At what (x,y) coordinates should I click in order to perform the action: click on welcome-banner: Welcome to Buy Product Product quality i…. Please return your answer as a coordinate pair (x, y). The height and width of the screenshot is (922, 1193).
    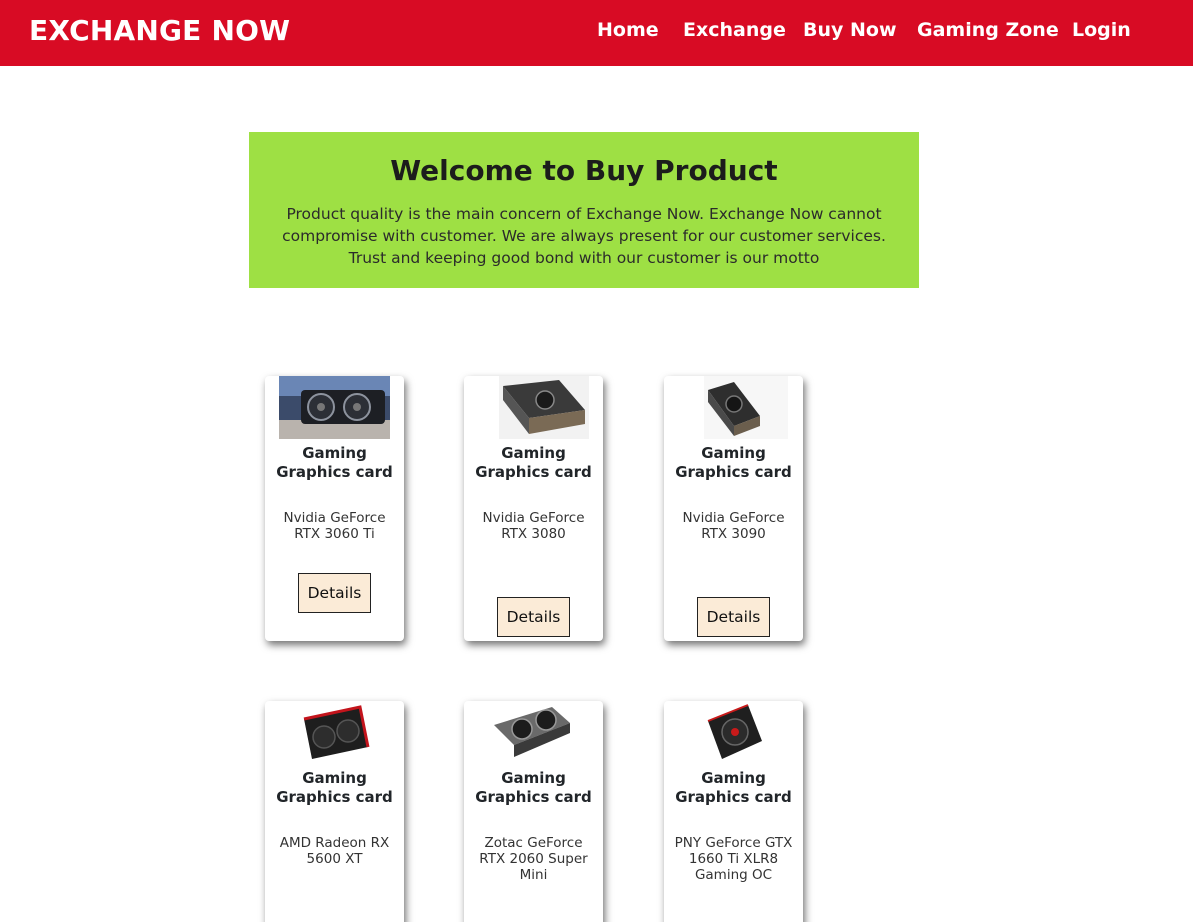
    Looking at the image, I should click on (584, 210).